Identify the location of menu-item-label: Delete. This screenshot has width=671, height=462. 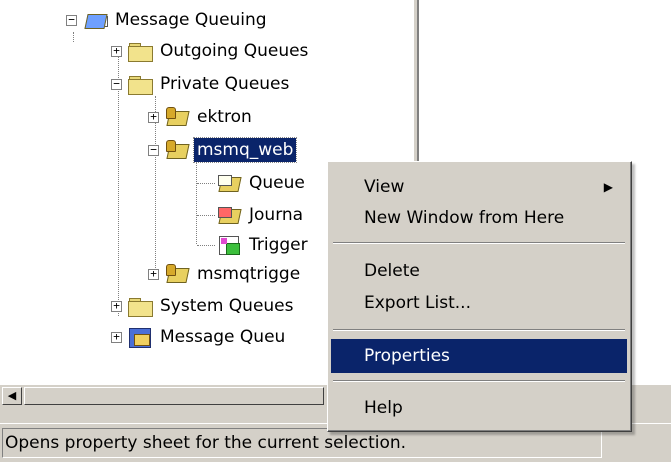
(392, 271).